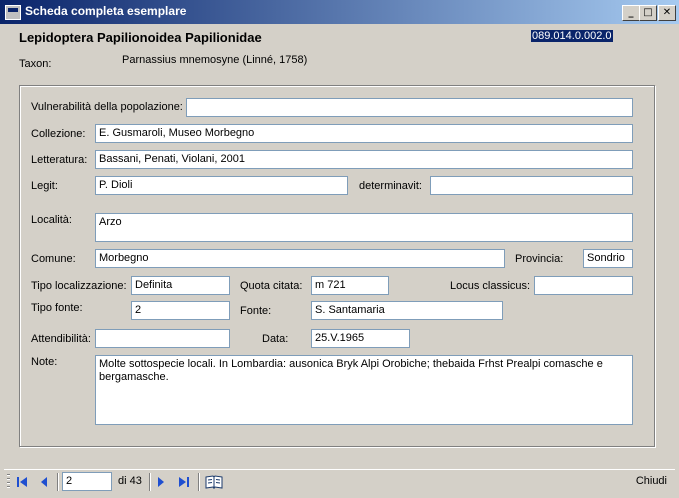  I want to click on localita-field: Arzo, so click(364, 227).